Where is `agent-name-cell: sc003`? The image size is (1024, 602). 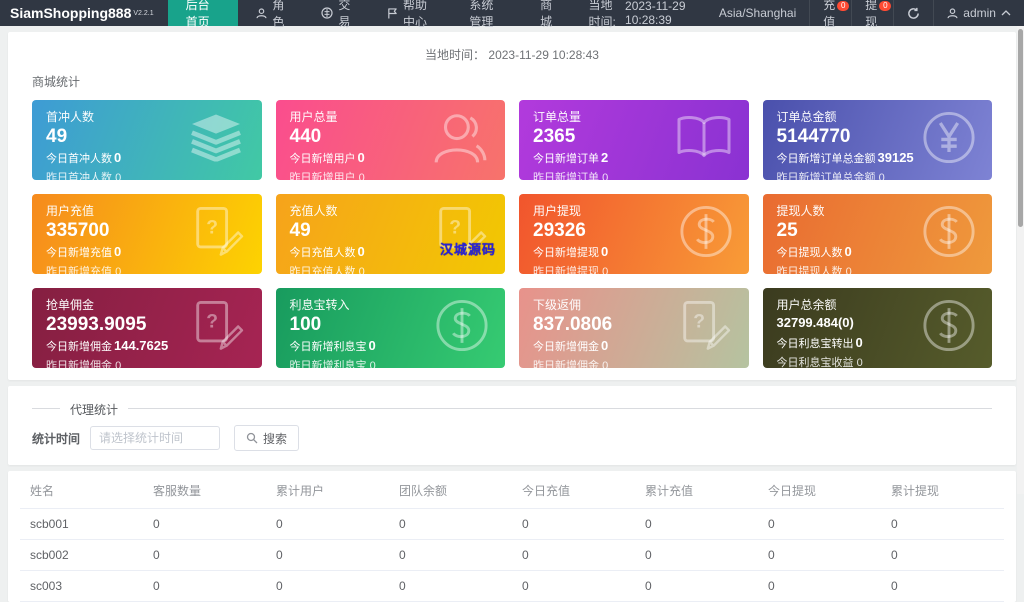 agent-name-cell: sc003 is located at coordinates (81, 586).